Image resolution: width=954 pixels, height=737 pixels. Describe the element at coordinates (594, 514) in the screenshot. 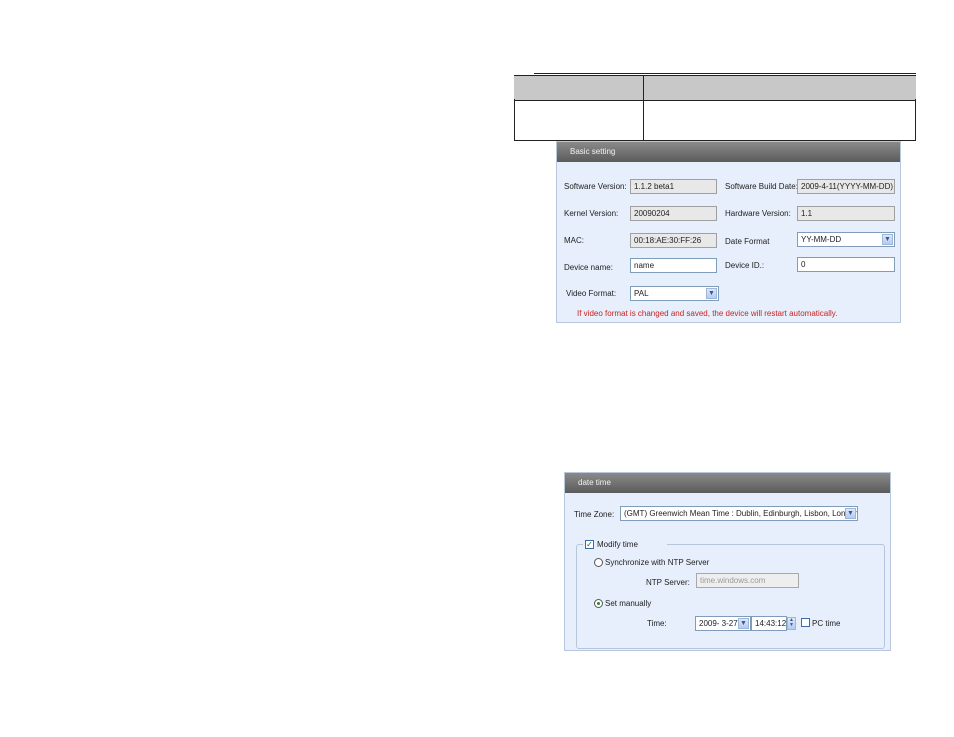

I see `time-zone-label: Time Zone:` at that location.